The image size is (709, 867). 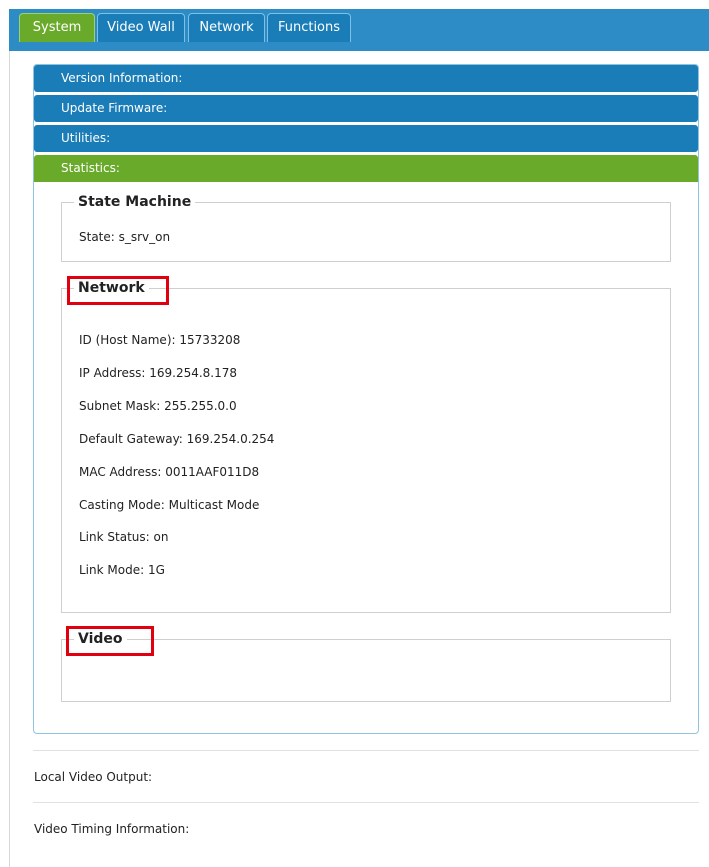 I want to click on state-value: State: s_srv_on, so click(x=125, y=237).